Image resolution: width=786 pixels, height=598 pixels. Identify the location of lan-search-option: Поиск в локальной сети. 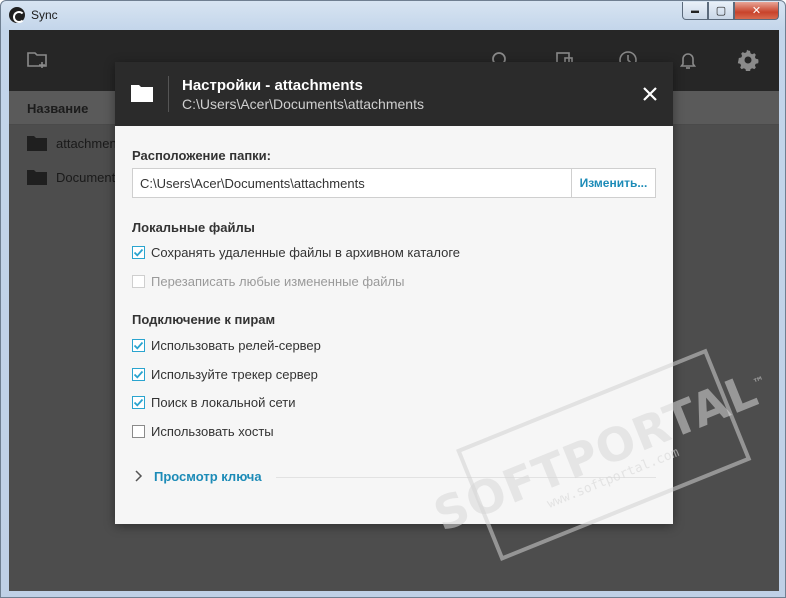
(213, 402).